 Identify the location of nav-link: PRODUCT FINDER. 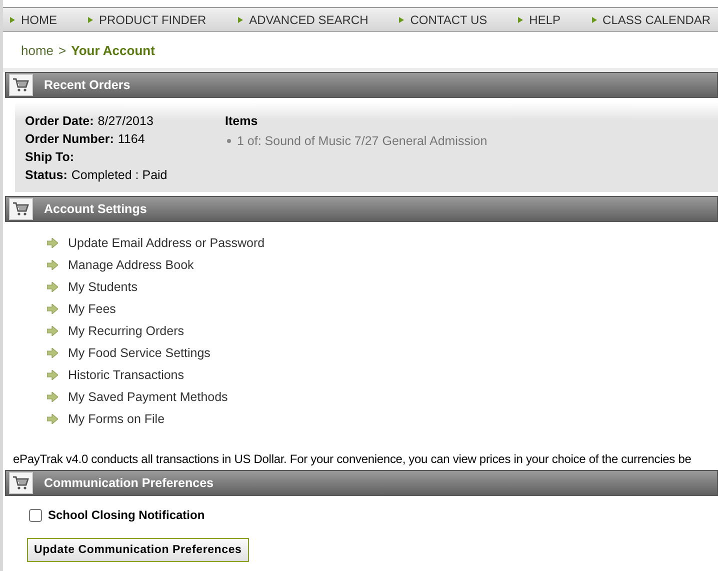
(147, 19).